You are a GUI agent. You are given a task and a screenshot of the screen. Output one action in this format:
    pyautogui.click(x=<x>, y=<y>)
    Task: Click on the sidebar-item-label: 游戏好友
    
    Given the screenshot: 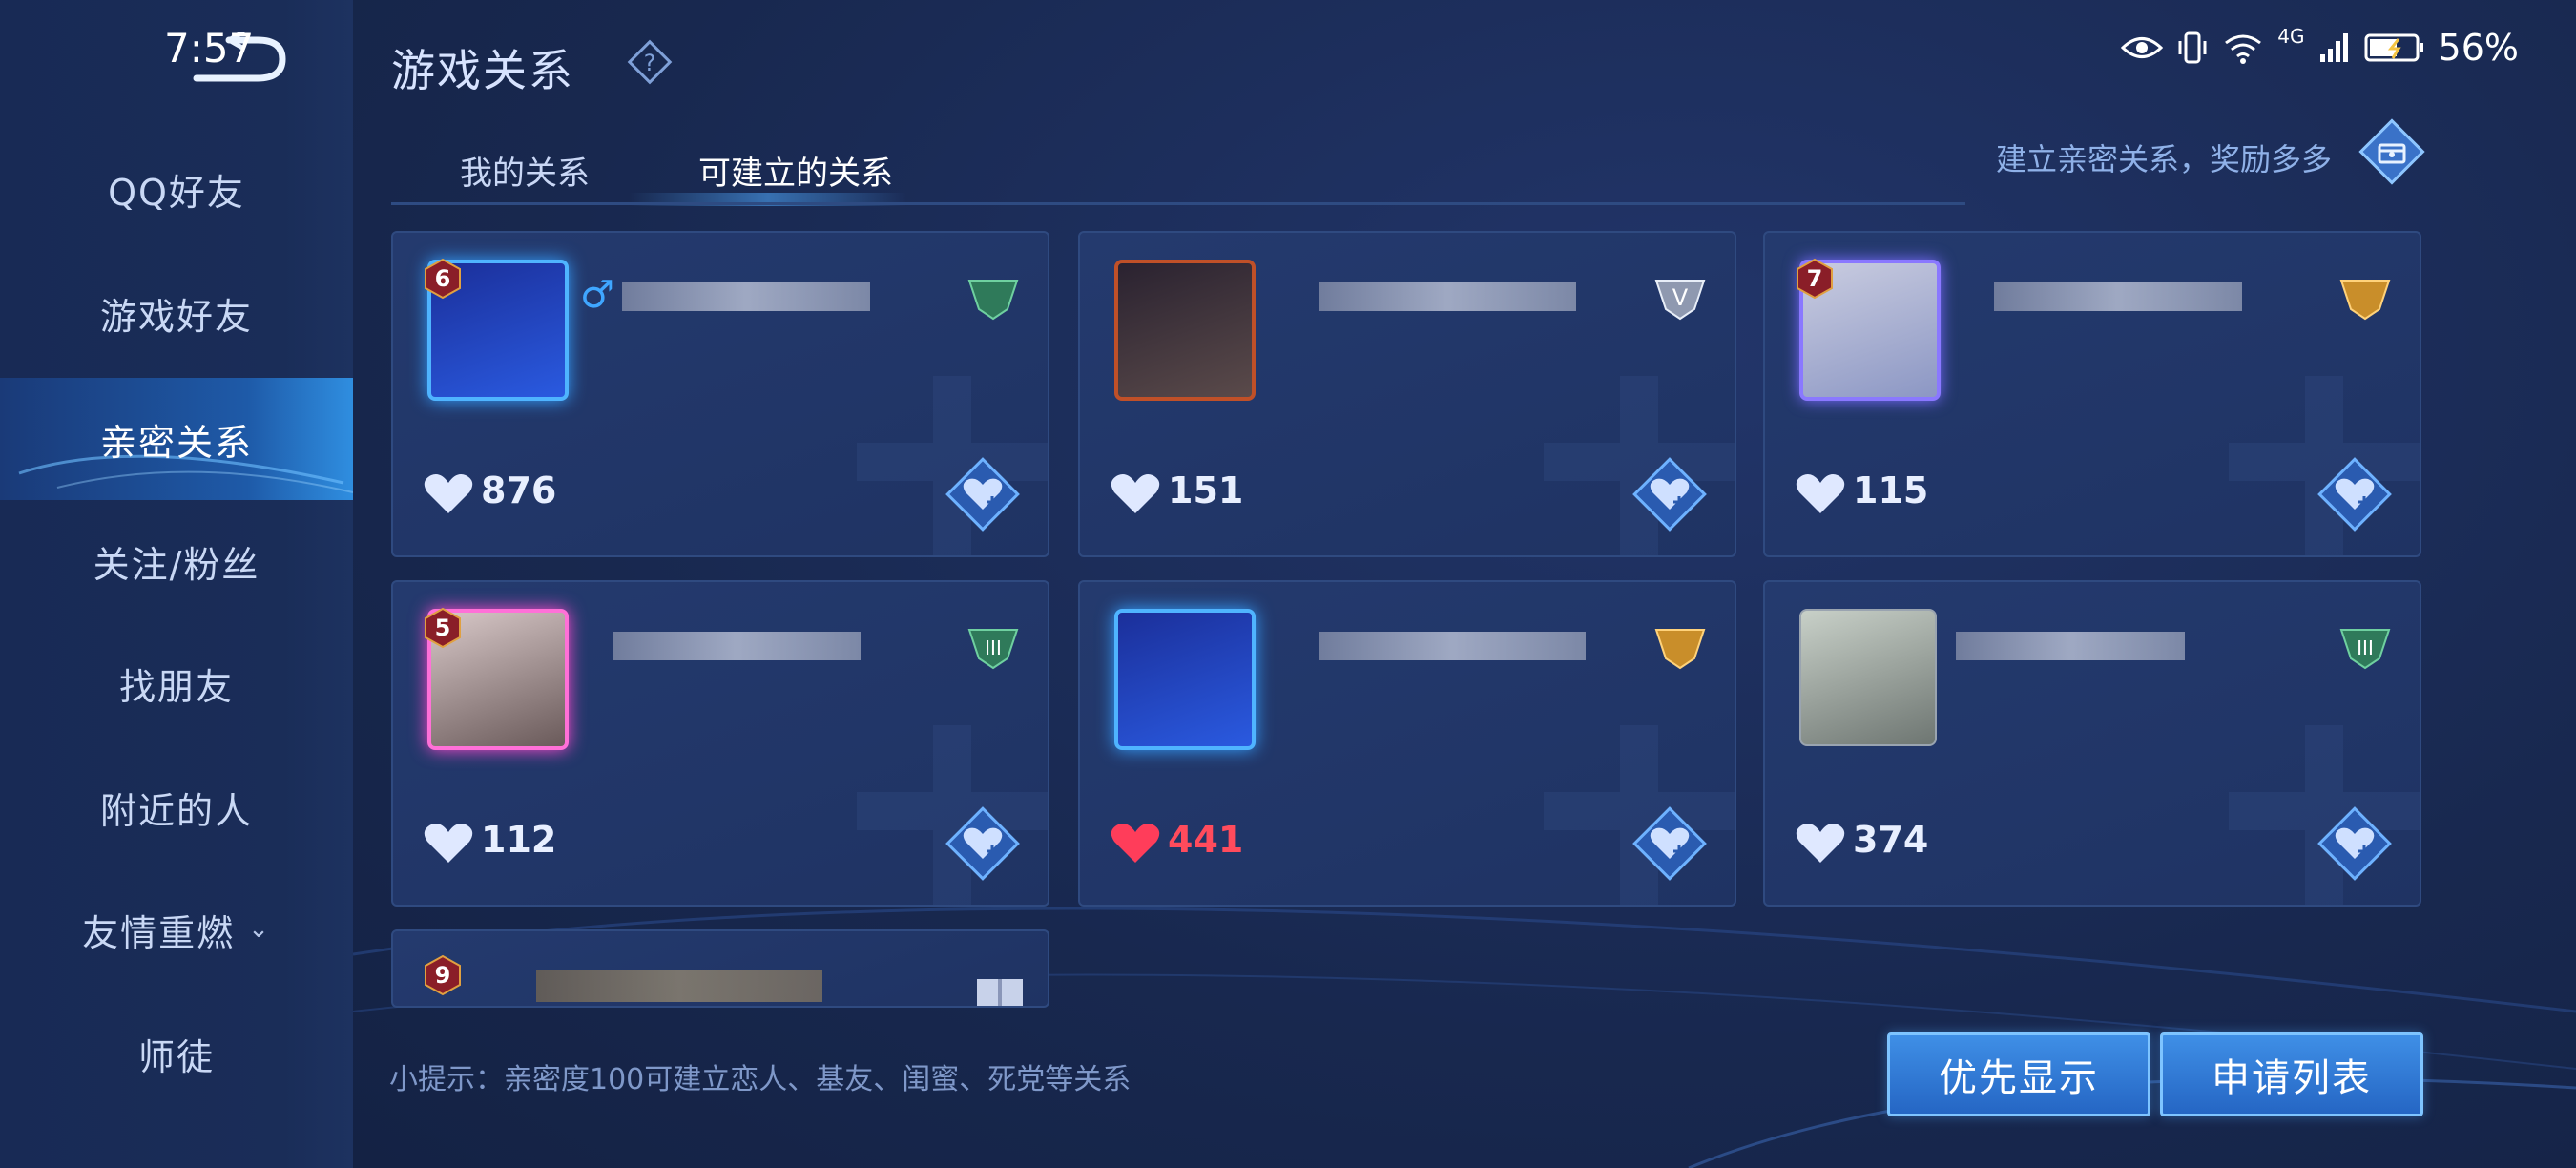 What is the action you would take?
    pyautogui.click(x=176, y=317)
    